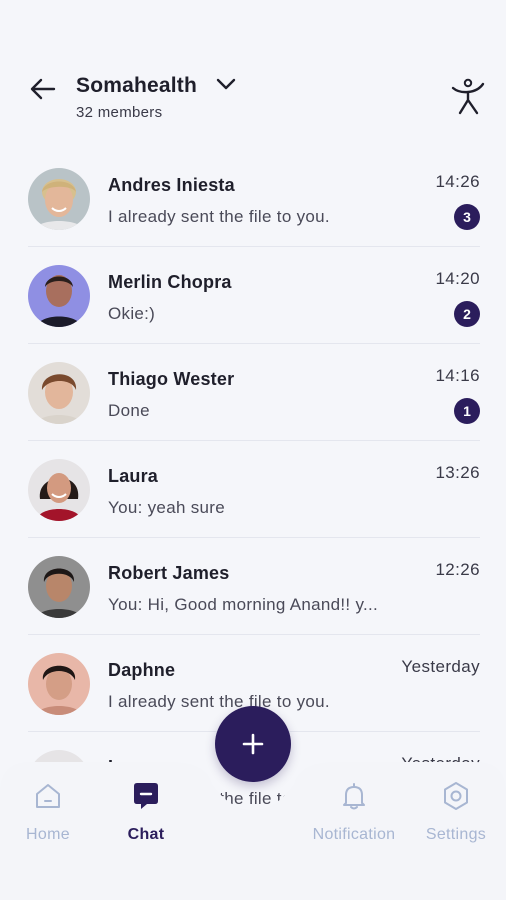 Image resolution: width=506 pixels, height=900 pixels. What do you see at coordinates (146, 810) in the screenshot?
I see `nav-chat: Chat` at bounding box center [146, 810].